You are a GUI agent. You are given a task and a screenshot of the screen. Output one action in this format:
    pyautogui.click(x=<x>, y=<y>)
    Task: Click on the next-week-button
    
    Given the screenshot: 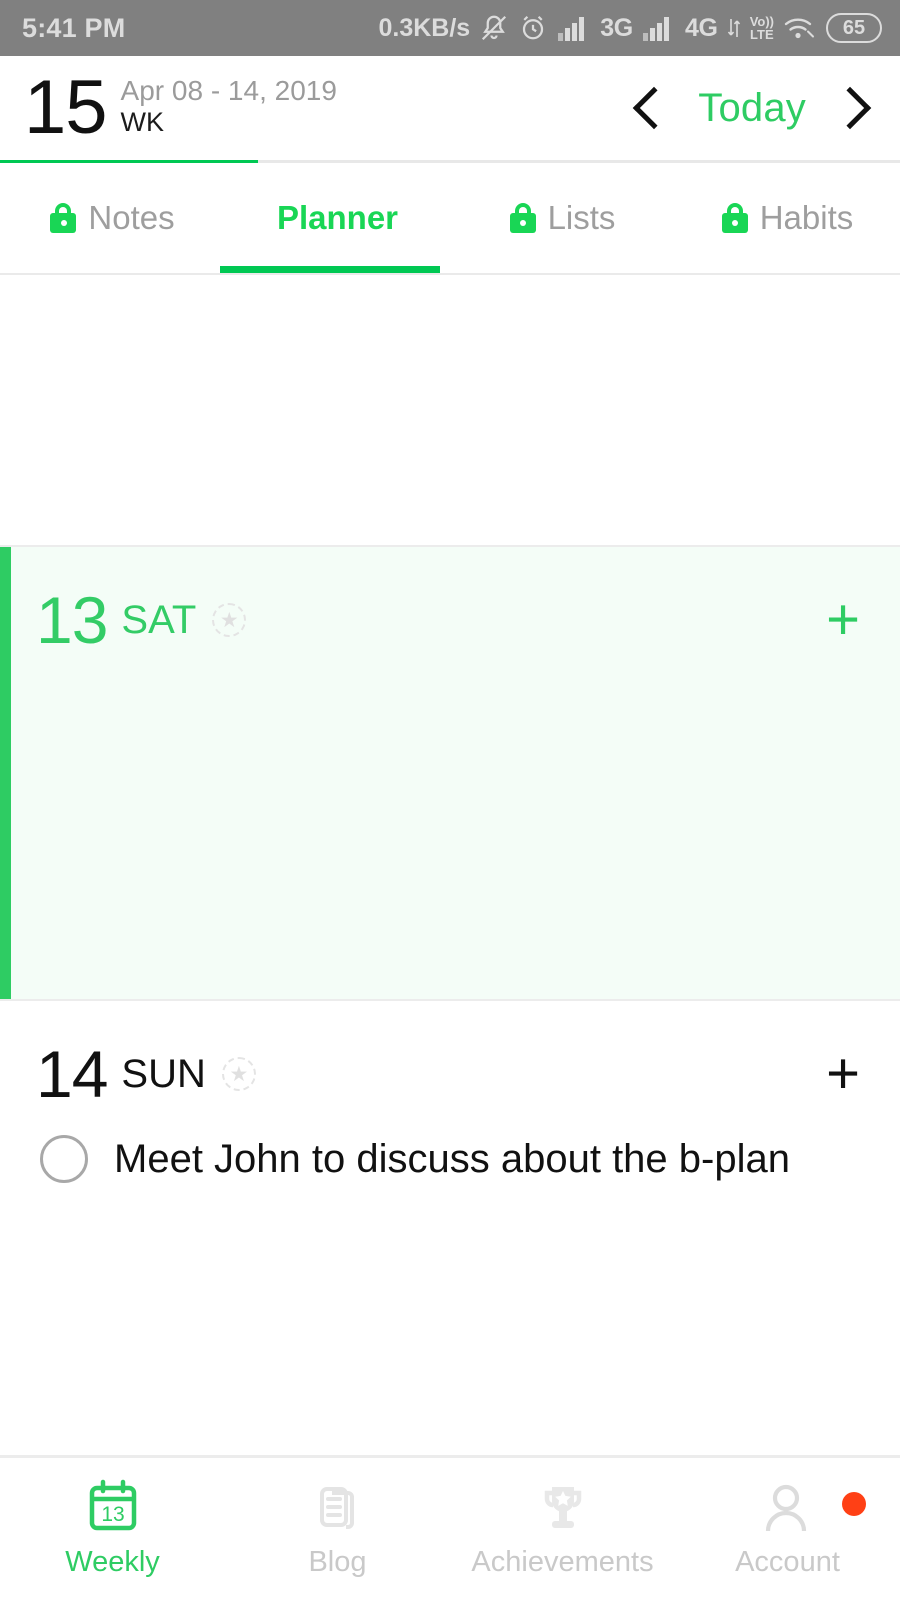 What is the action you would take?
    pyautogui.click(x=853, y=108)
    